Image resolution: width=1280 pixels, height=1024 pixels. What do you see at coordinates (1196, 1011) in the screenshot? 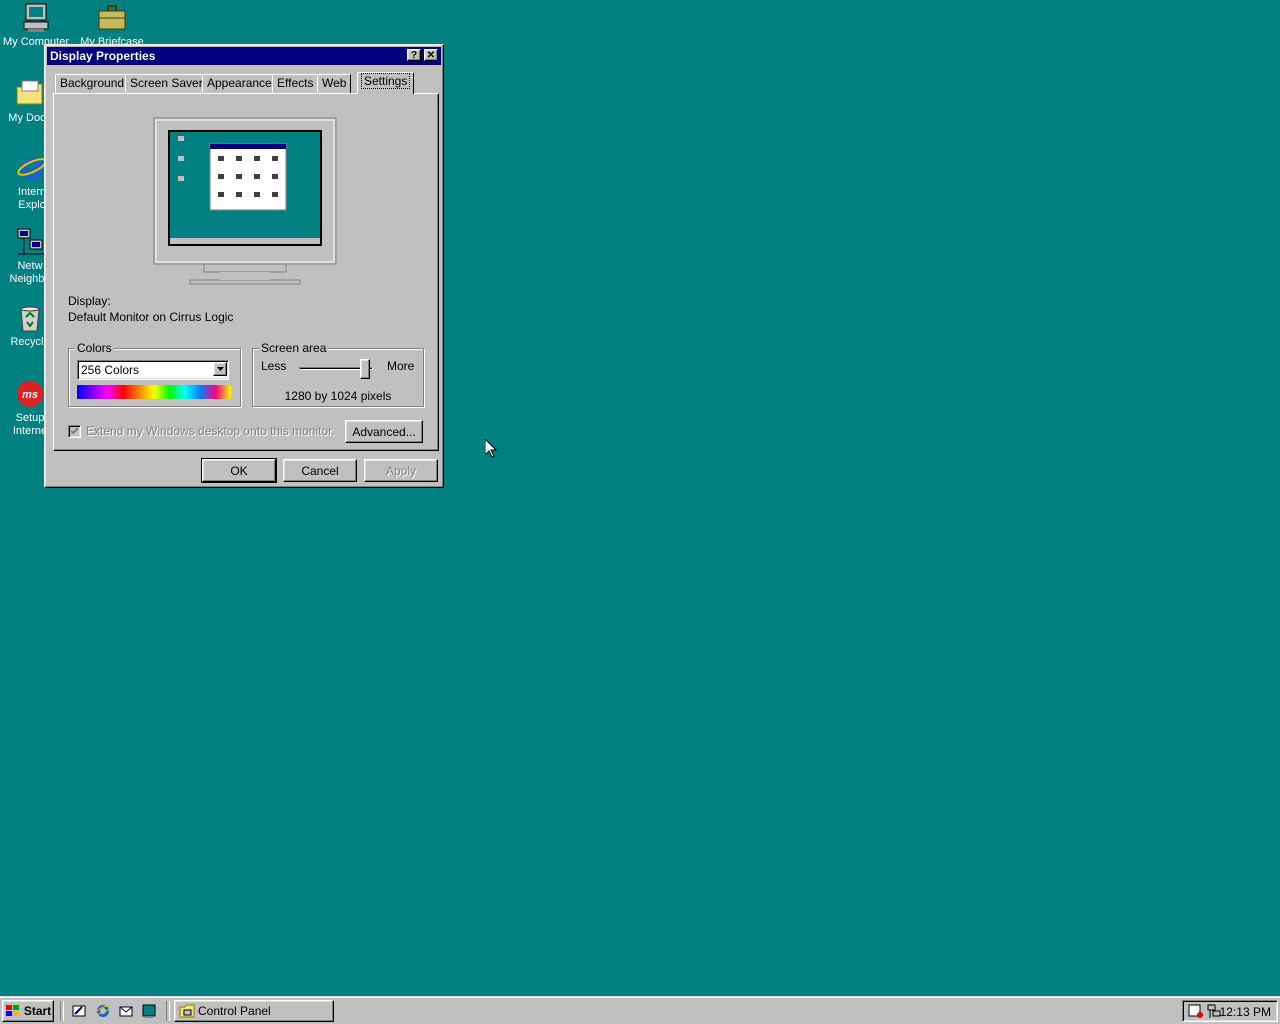
I see `scheduler-tray-icon` at bounding box center [1196, 1011].